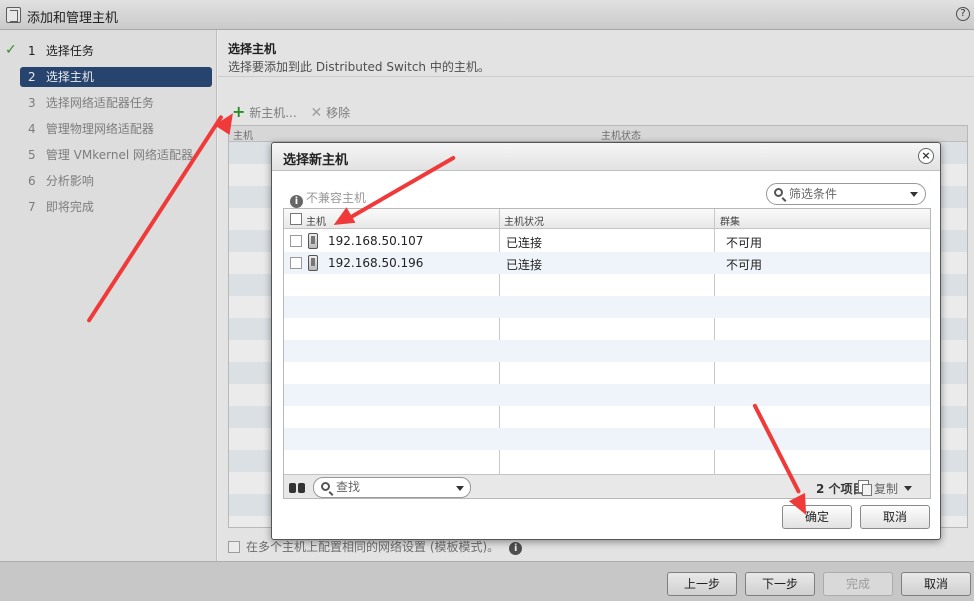 This screenshot has height=601, width=974. What do you see at coordinates (316, 220) in the screenshot?
I see `column-host: 主机` at bounding box center [316, 220].